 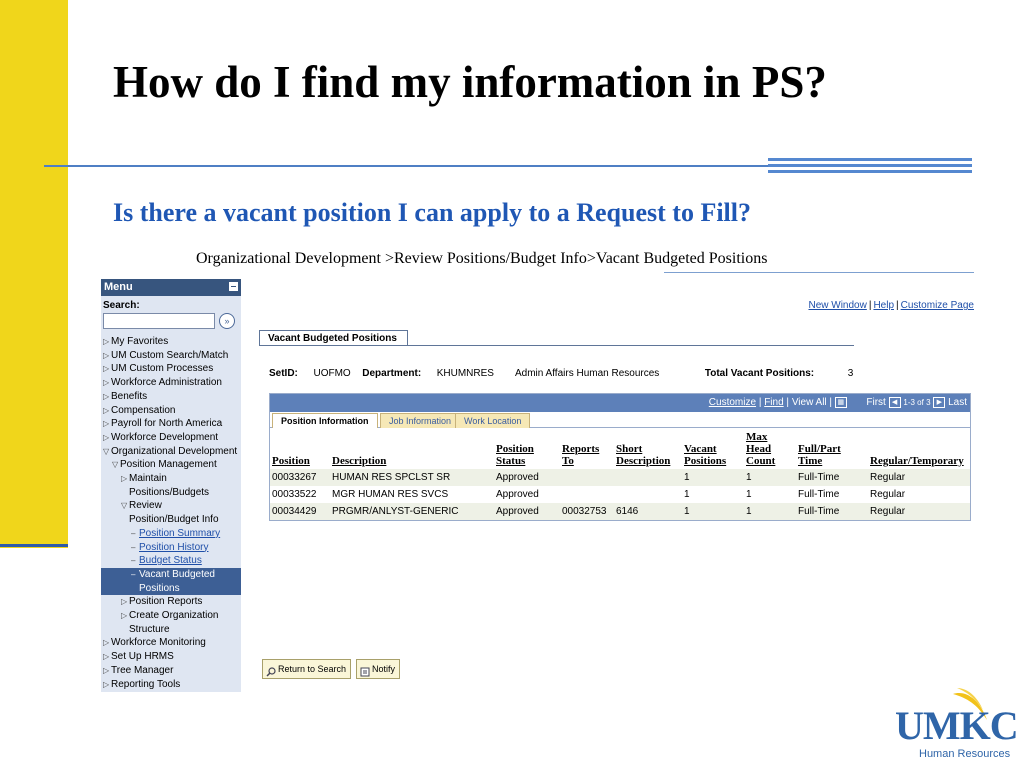 What do you see at coordinates (171, 643) in the screenshot?
I see `menu-item-workforce-monitoring: ▷ Workforce Monitoring` at bounding box center [171, 643].